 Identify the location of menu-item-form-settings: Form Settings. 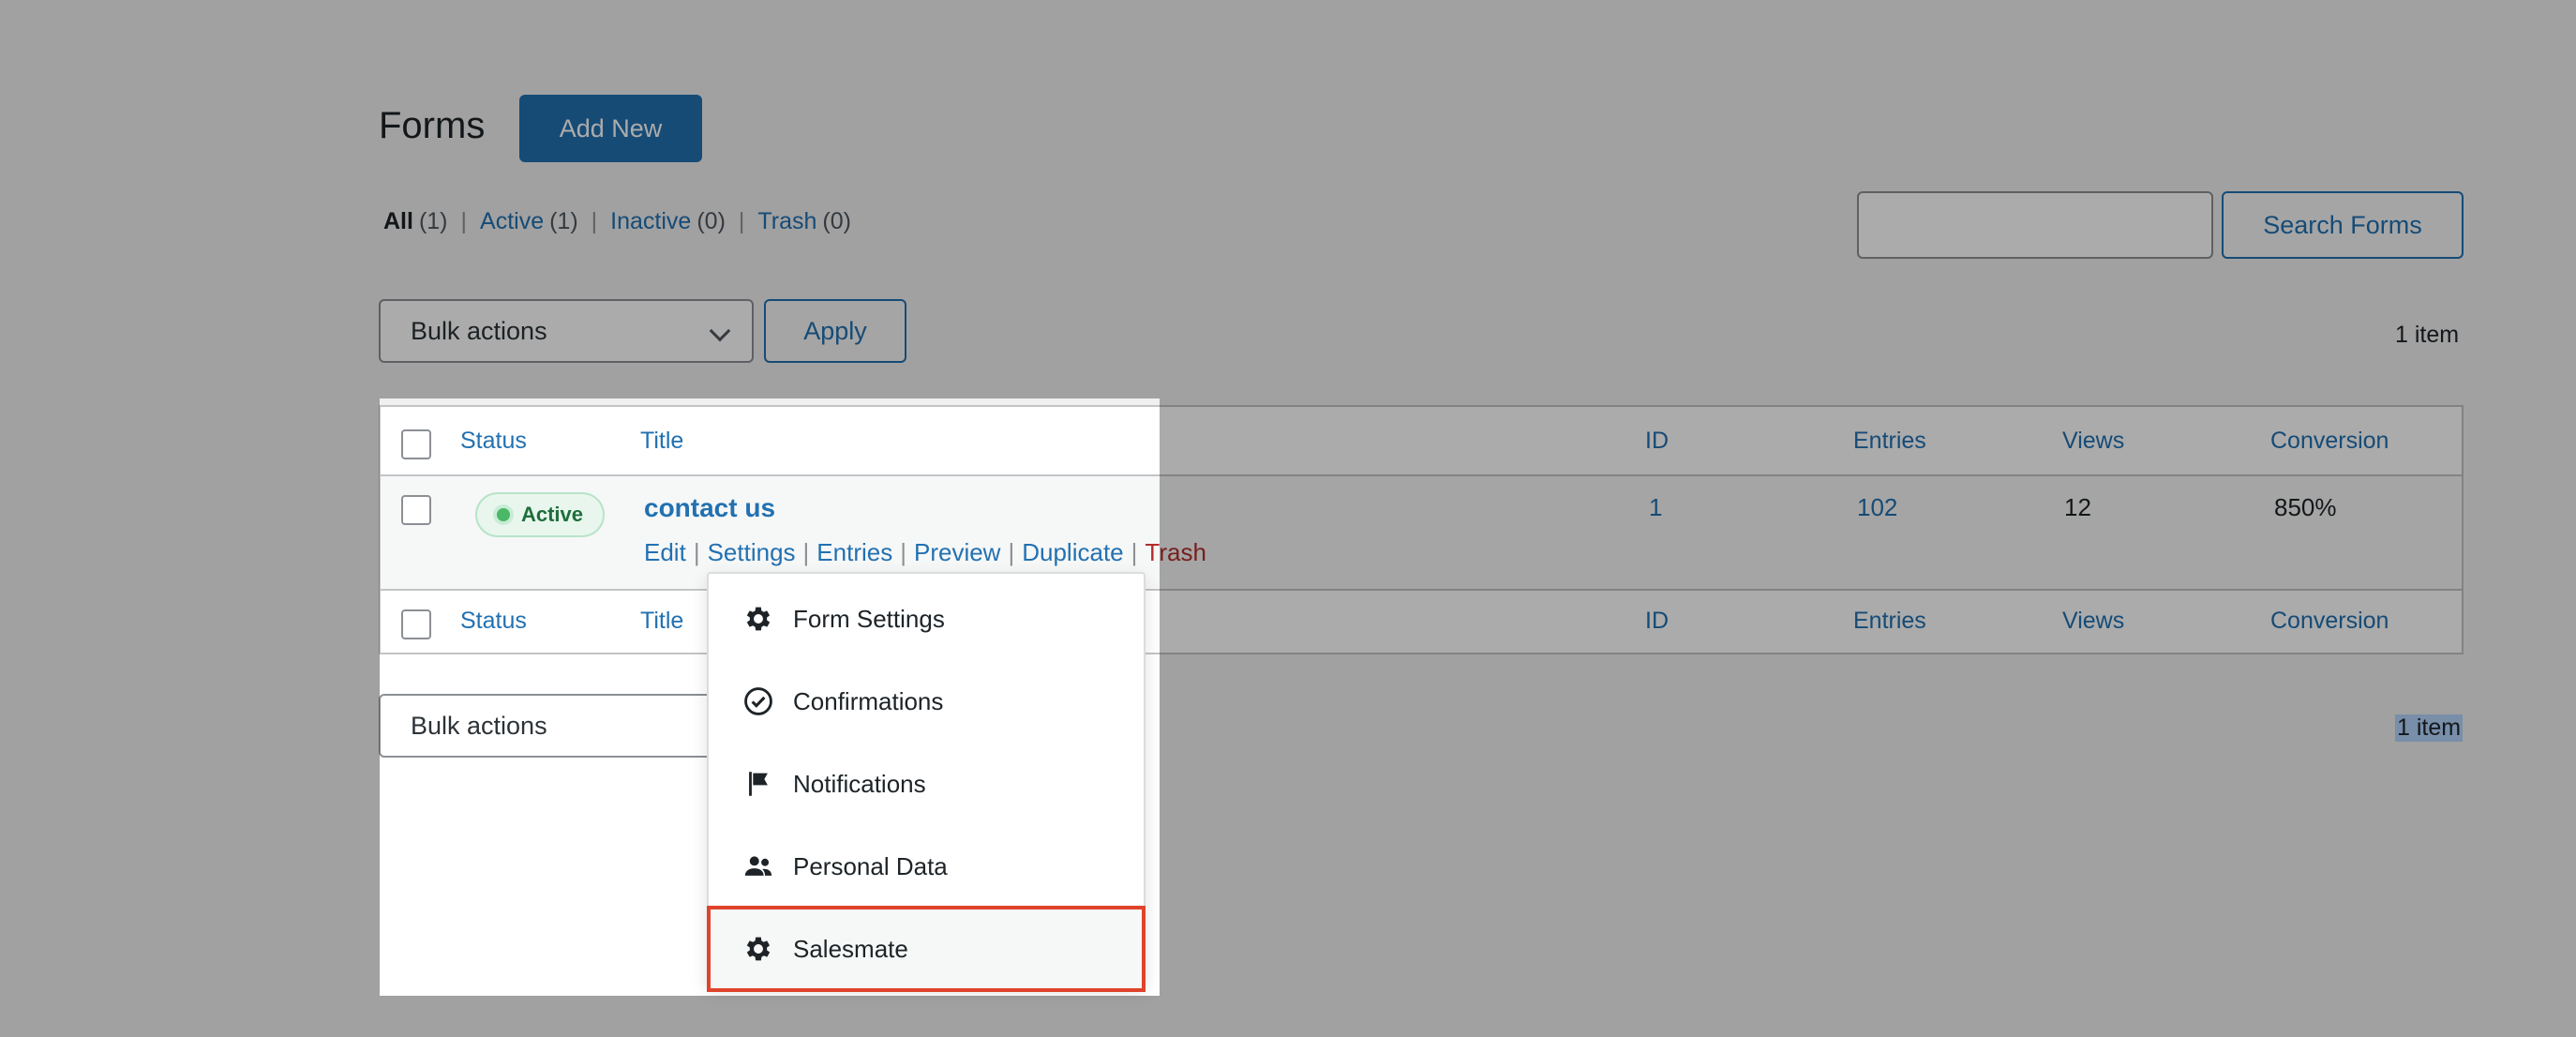
(927, 619).